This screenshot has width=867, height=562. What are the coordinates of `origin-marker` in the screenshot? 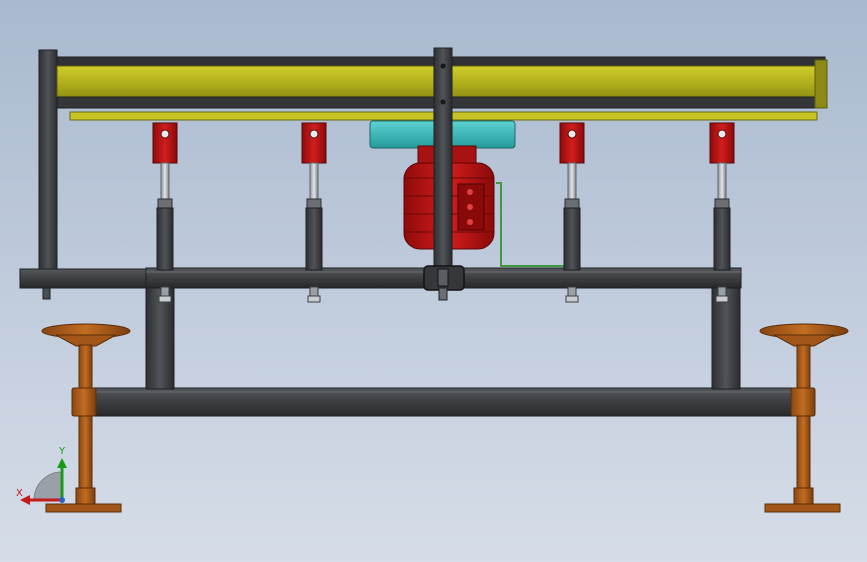 It's located at (62, 500).